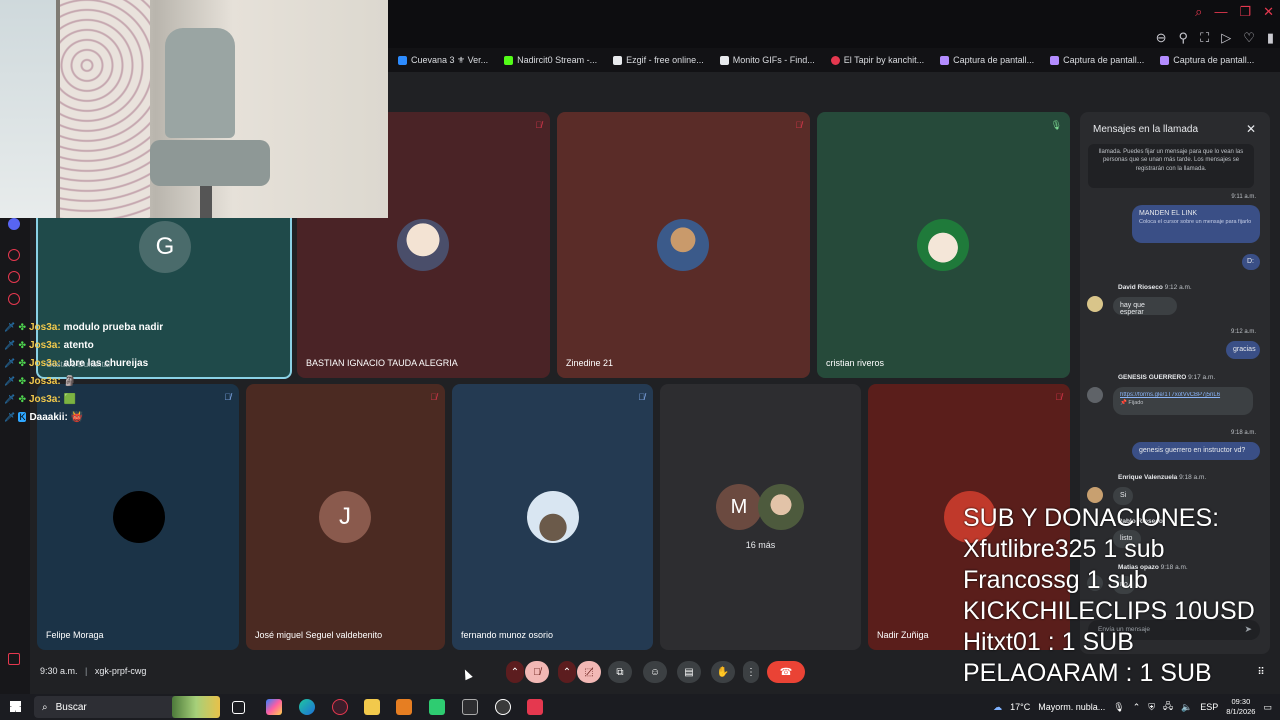 The image size is (1280, 720). What do you see at coordinates (1155, 287) in the screenshot?
I see `message-sender: David Rioseco 9:12 a.m.` at bounding box center [1155, 287].